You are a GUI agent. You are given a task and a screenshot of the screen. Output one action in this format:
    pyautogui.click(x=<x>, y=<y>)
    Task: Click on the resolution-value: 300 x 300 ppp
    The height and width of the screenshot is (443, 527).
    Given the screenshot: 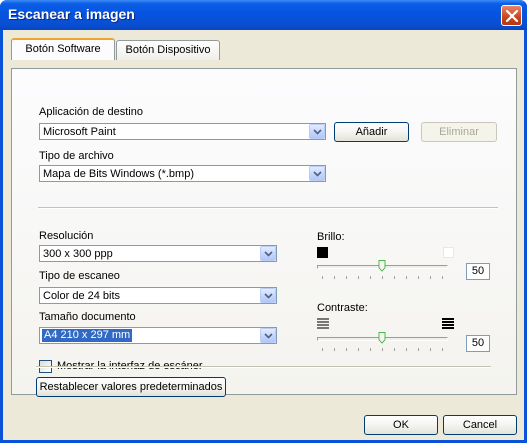 What is the action you would take?
    pyautogui.click(x=78, y=254)
    